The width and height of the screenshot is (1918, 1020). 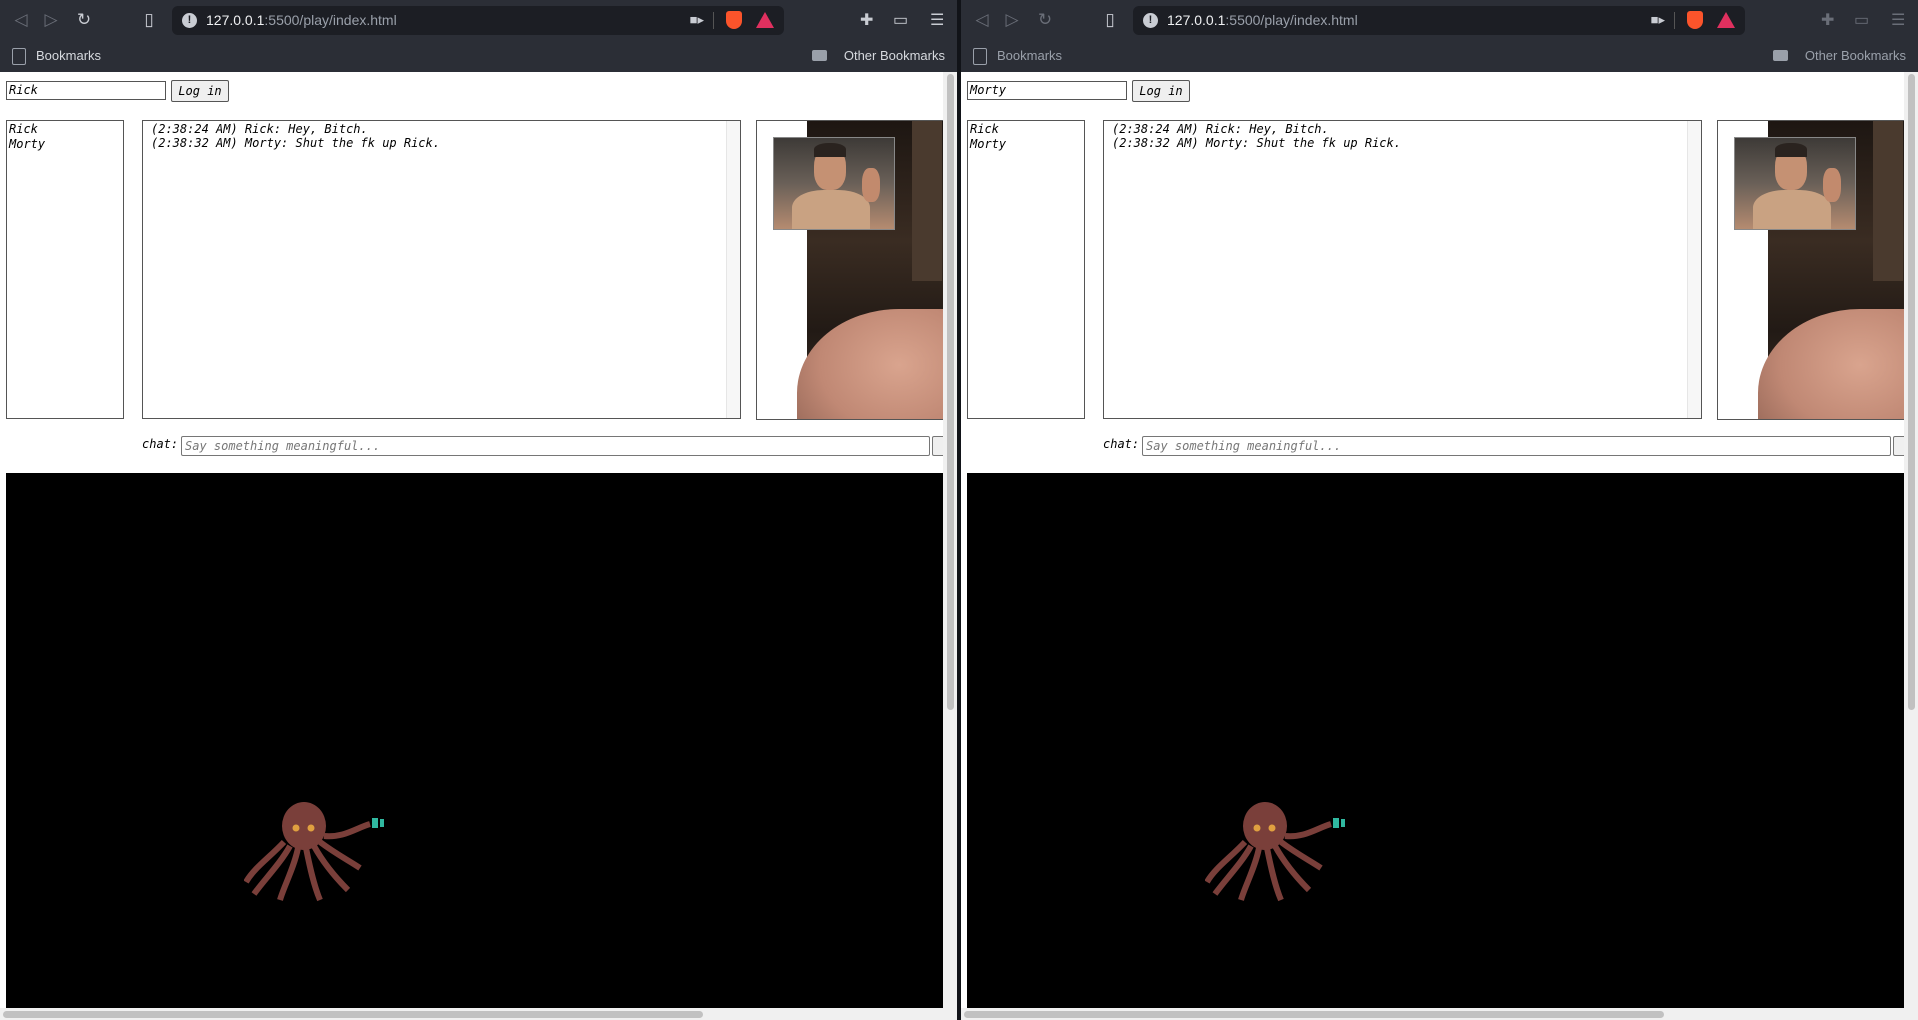 What do you see at coordinates (1047, 90) in the screenshot?
I see `username-input: Morty` at bounding box center [1047, 90].